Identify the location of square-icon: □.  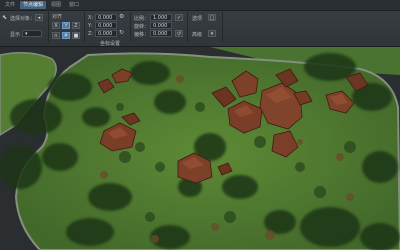
(212, 17).